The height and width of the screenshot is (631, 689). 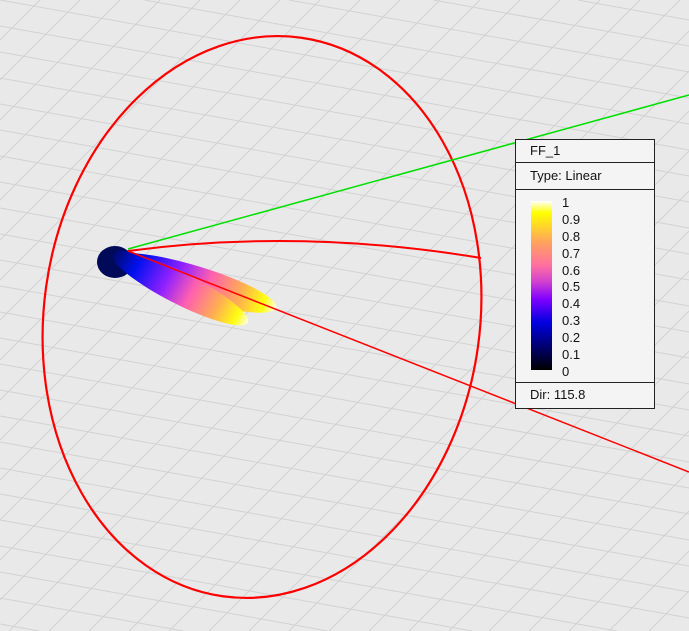 What do you see at coordinates (585, 286) in the screenshot?
I see `colorbar: 1 0.9 0.8 0.7 0.6 0.5 0.4 0.3 0.2 0.1 0` at bounding box center [585, 286].